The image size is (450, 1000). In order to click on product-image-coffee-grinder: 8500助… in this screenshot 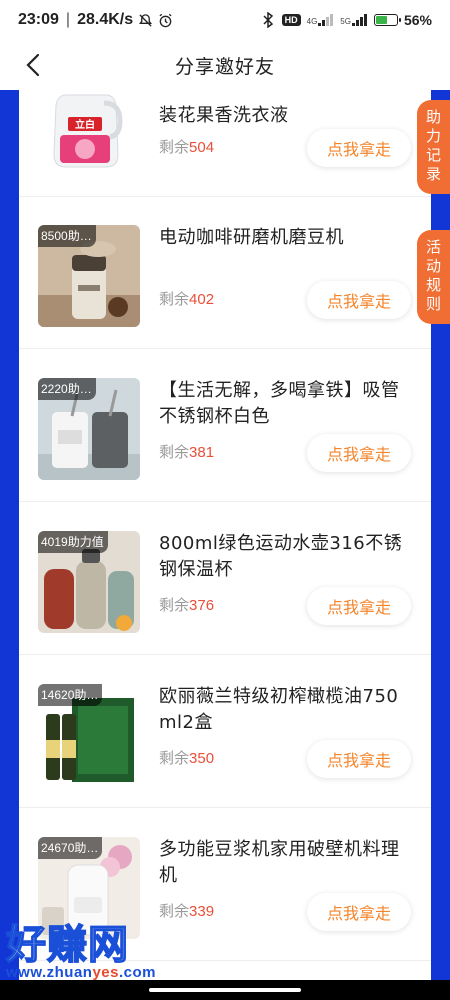, I will do `click(89, 276)`.